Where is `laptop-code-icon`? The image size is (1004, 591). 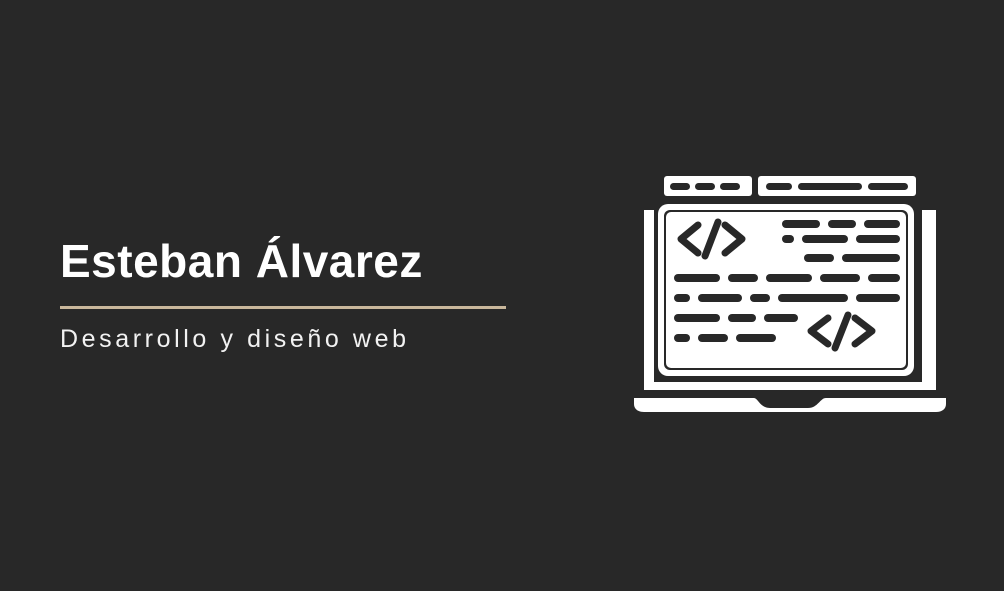
laptop-code-icon is located at coordinates (790, 294).